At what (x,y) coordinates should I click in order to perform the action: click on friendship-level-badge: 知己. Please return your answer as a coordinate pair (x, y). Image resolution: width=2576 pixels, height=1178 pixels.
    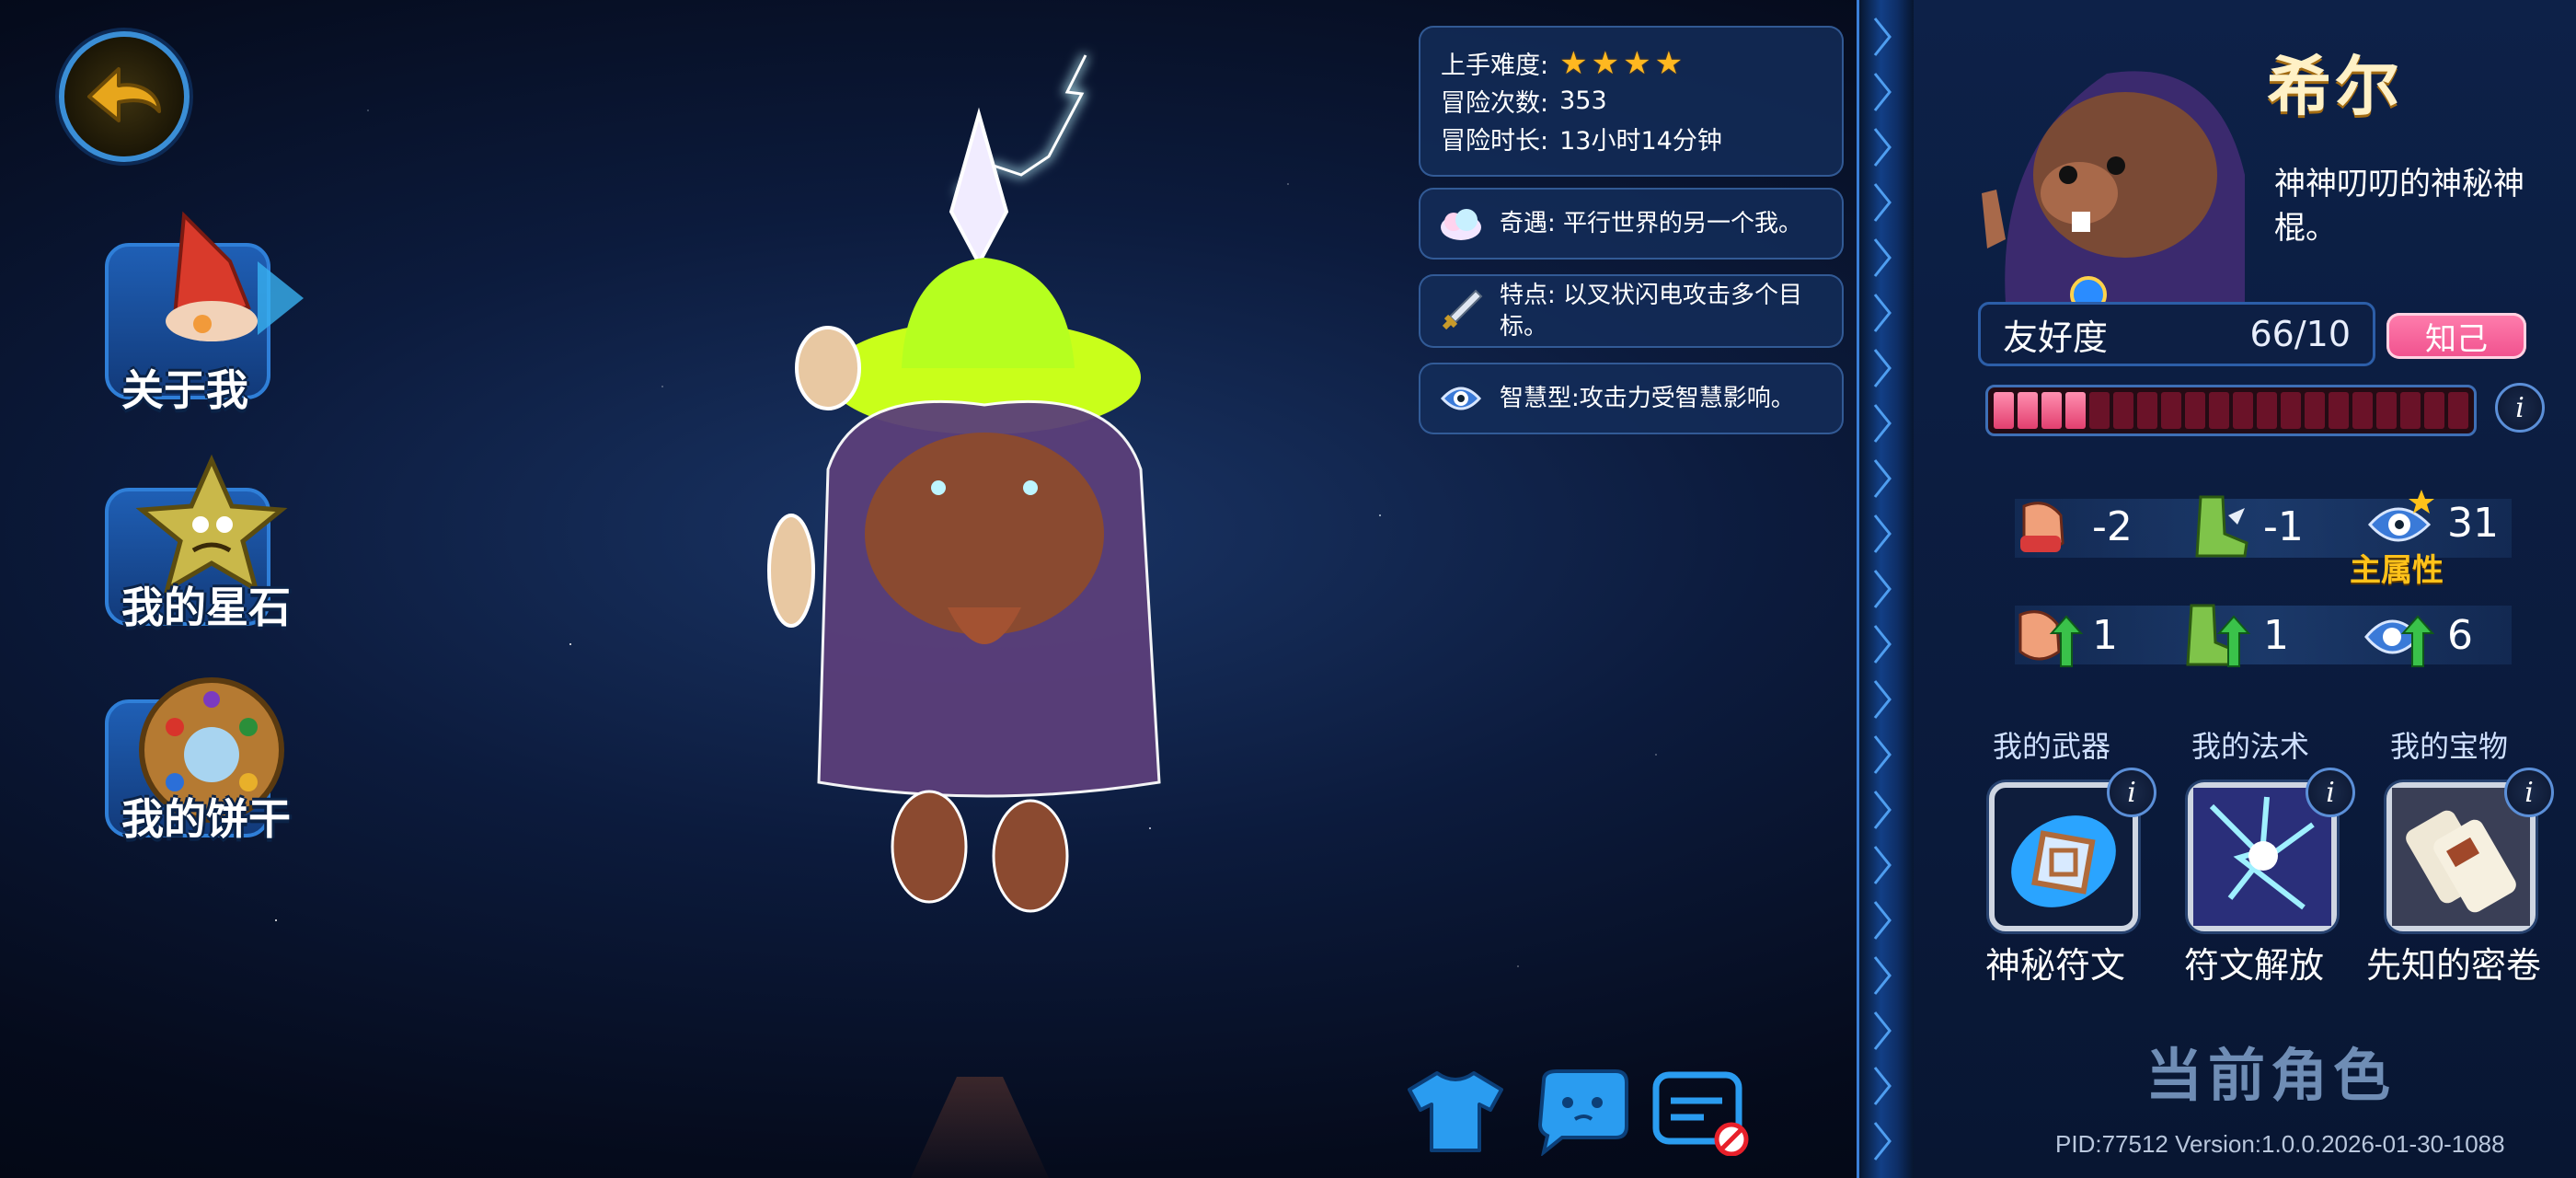
    Looking at the image, I should click on (2456, 336).